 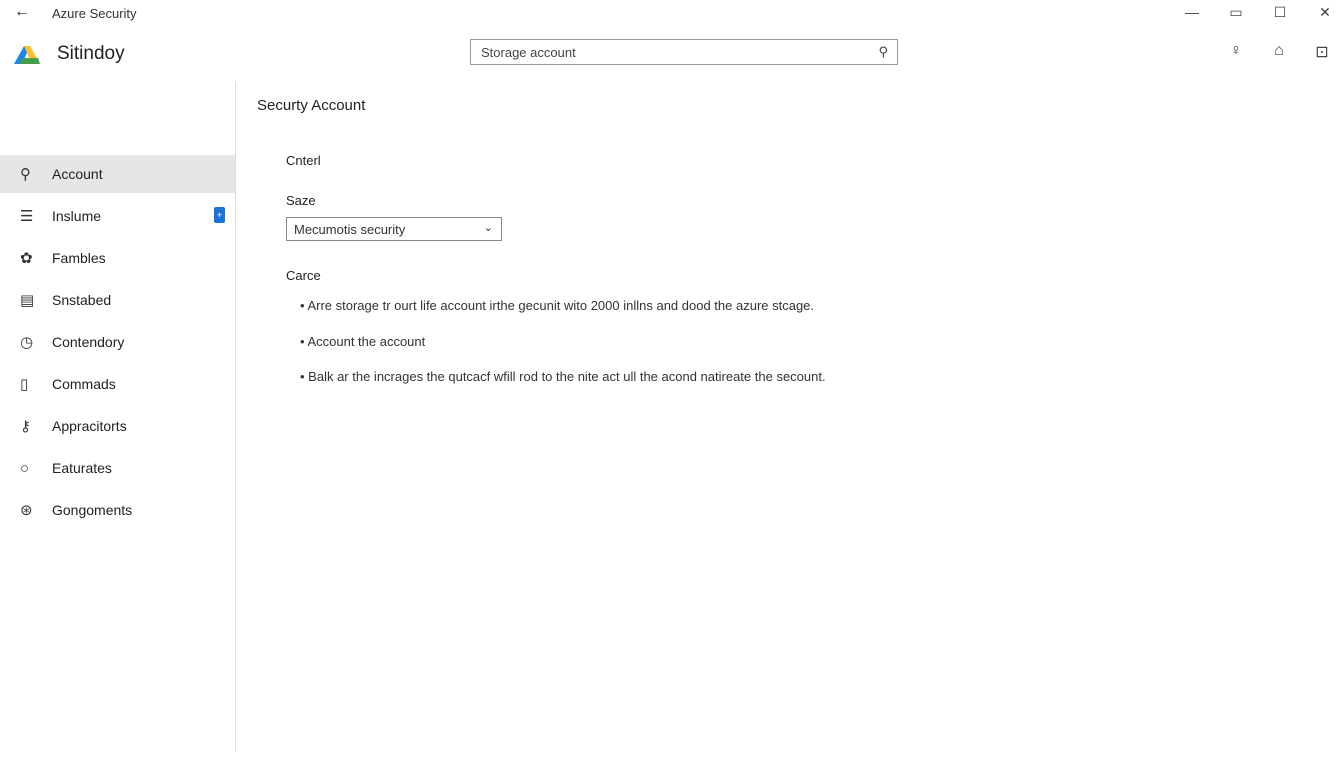 What do you see at coordinates (82, 300) in the screenshot?
I see `sidebar-item-label: Snstabed` at bounding box center [82, 300].